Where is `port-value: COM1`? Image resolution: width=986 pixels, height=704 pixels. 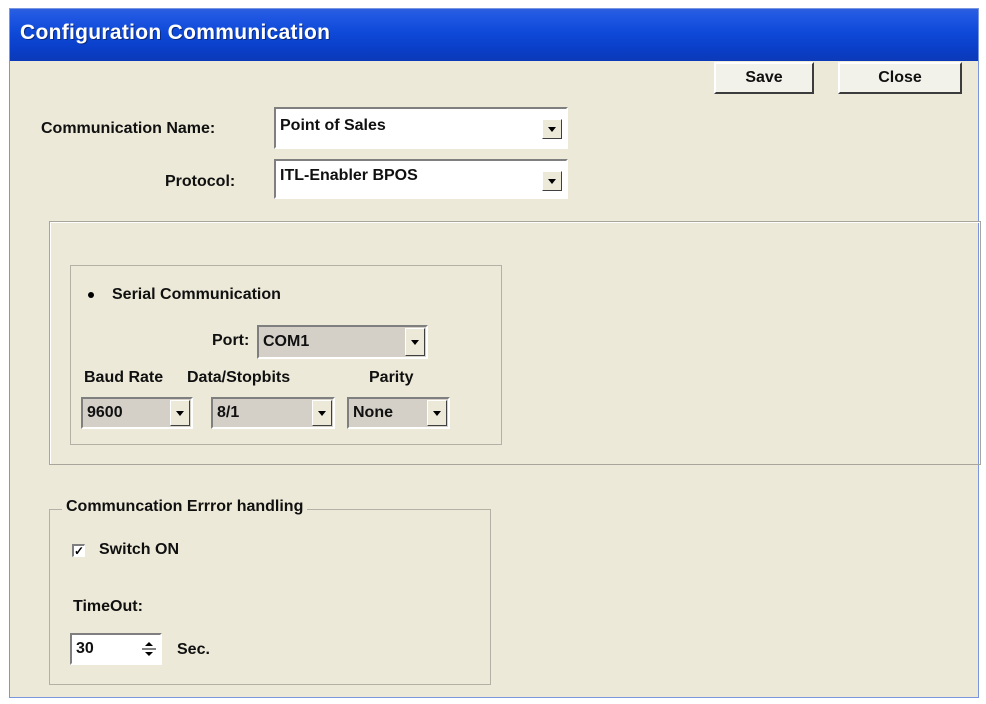
port-value: COM1 is located at coordinates (286, 341).